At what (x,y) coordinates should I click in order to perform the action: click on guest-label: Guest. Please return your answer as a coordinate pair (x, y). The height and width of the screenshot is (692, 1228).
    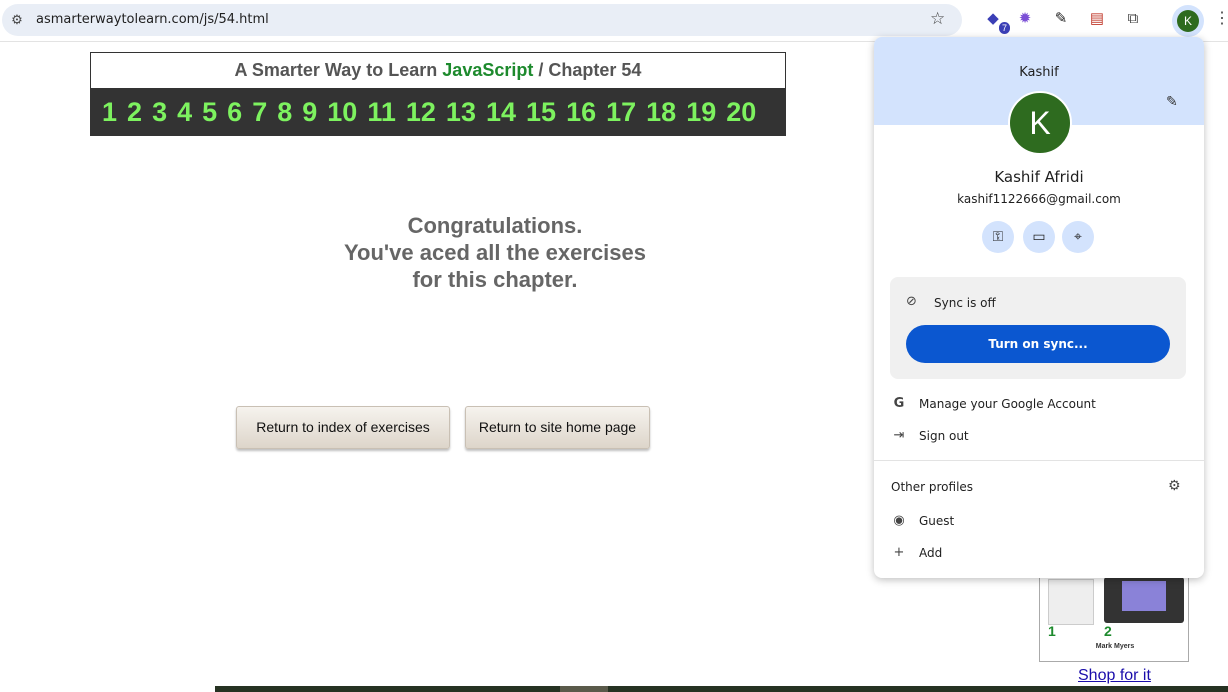
    Looking at the image, I should click on (937, 521).